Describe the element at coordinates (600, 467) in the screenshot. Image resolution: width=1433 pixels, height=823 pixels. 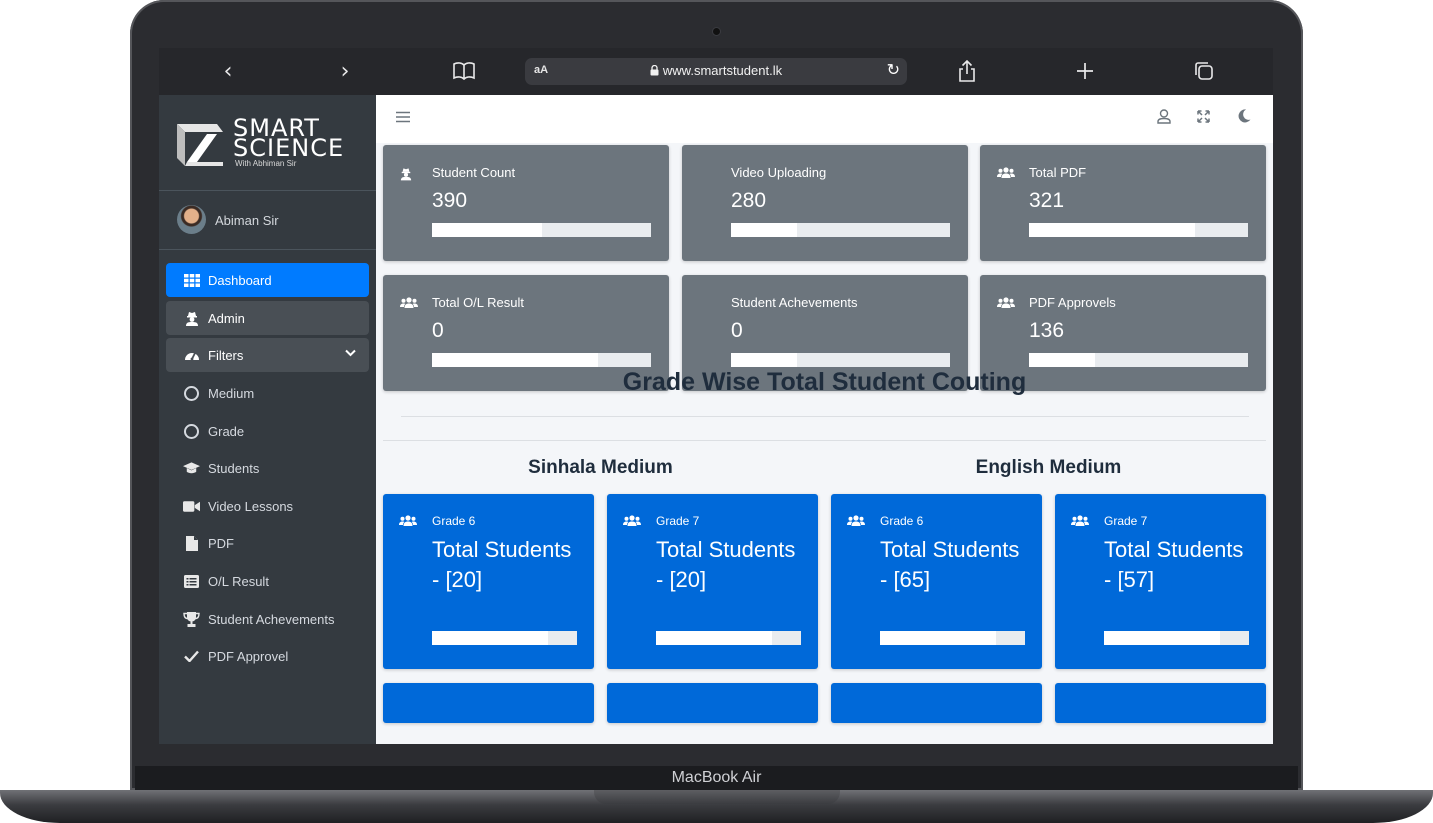
I see `sinhala-medium-title: Sinhala Medium` at that location.